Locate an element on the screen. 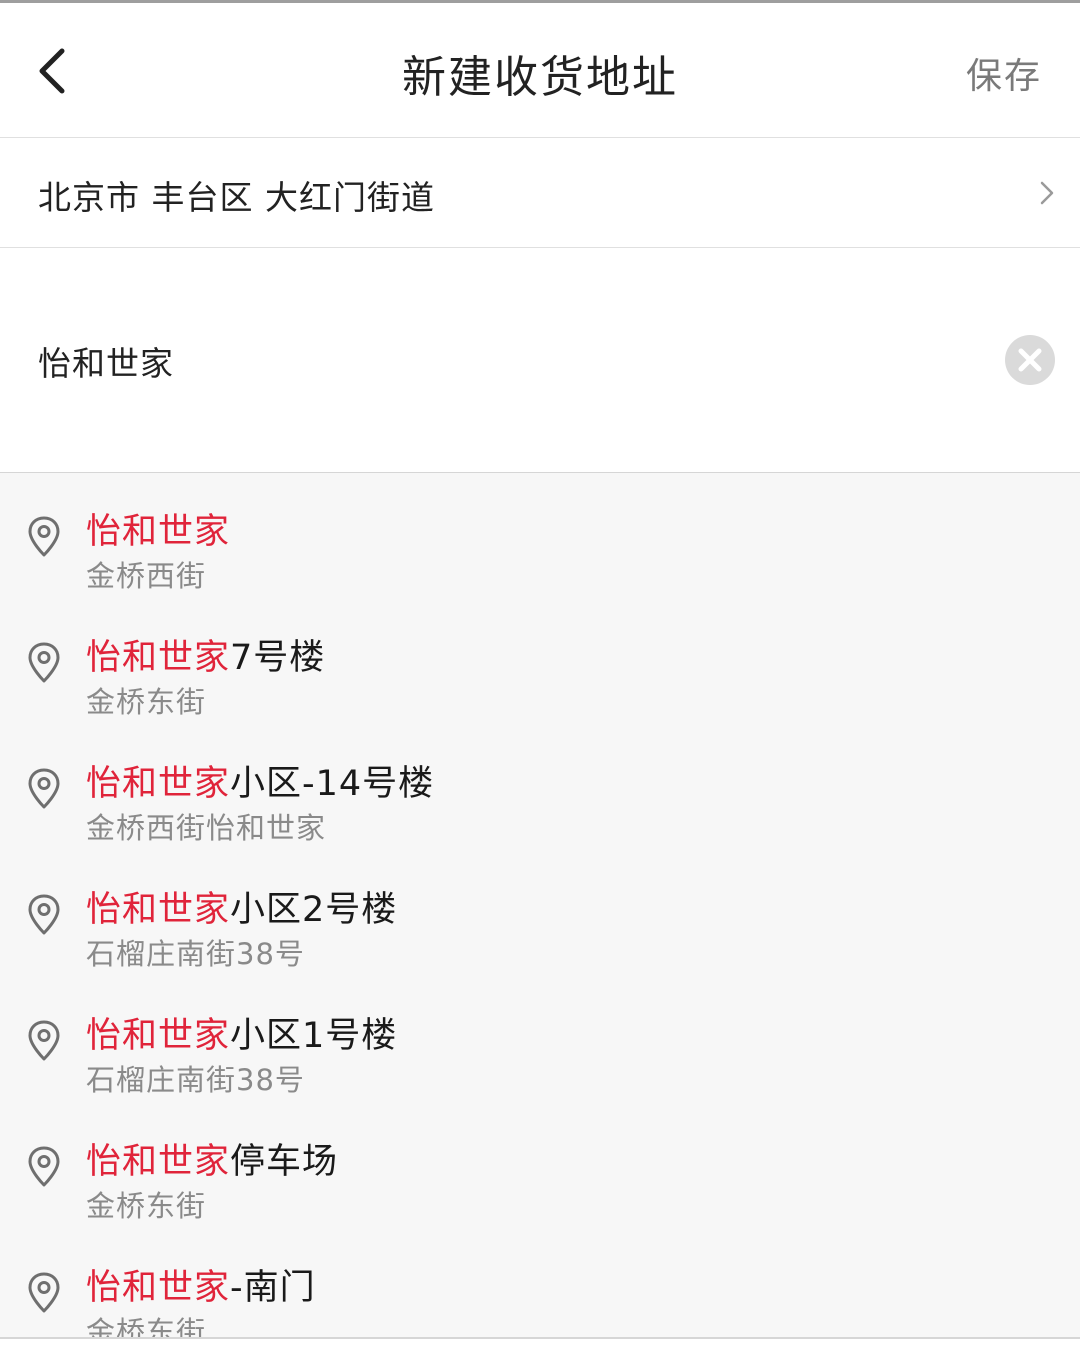  suggestion-rest-text: 停车场 is located at coordinates (284, 1162).